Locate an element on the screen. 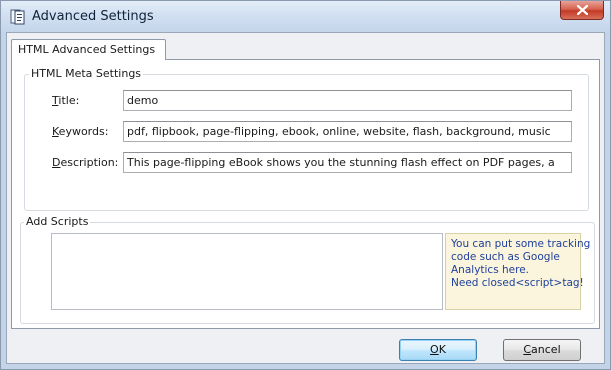  close-icon is located at coordinates (582, 10).